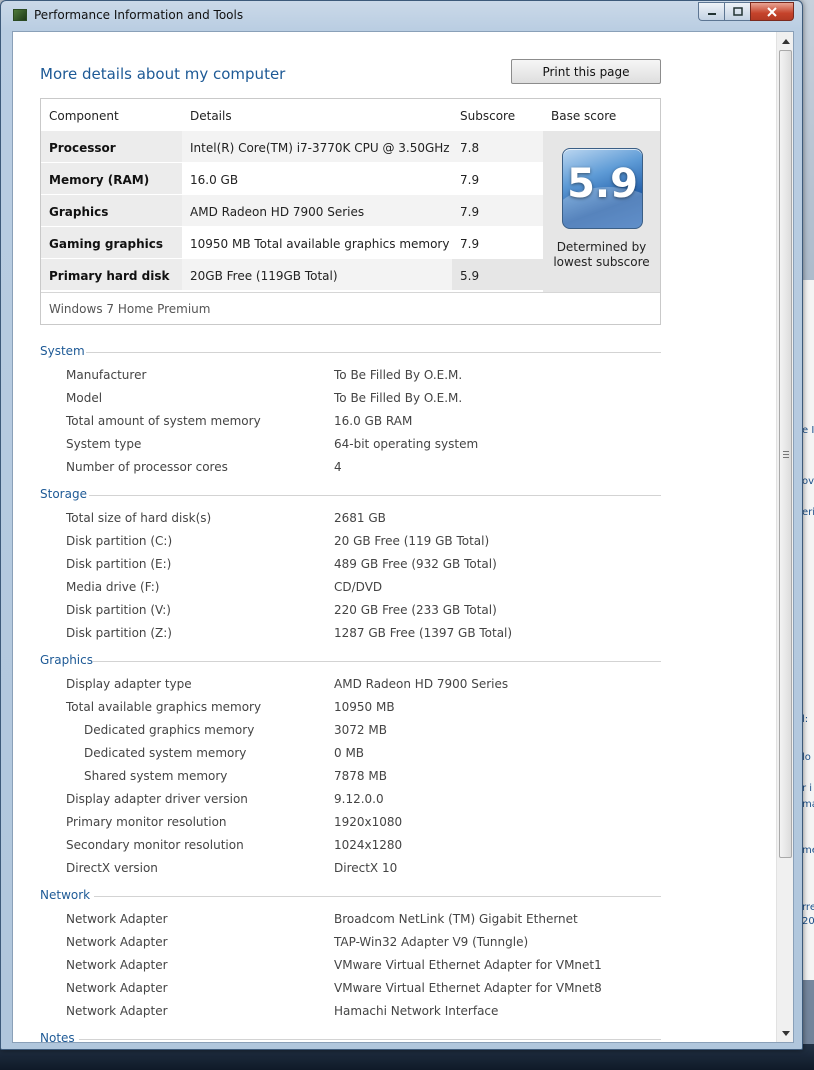 This screenshot has height=1070, width=814. I want to click on component-name: Primary hard disk, so click(111, 274).